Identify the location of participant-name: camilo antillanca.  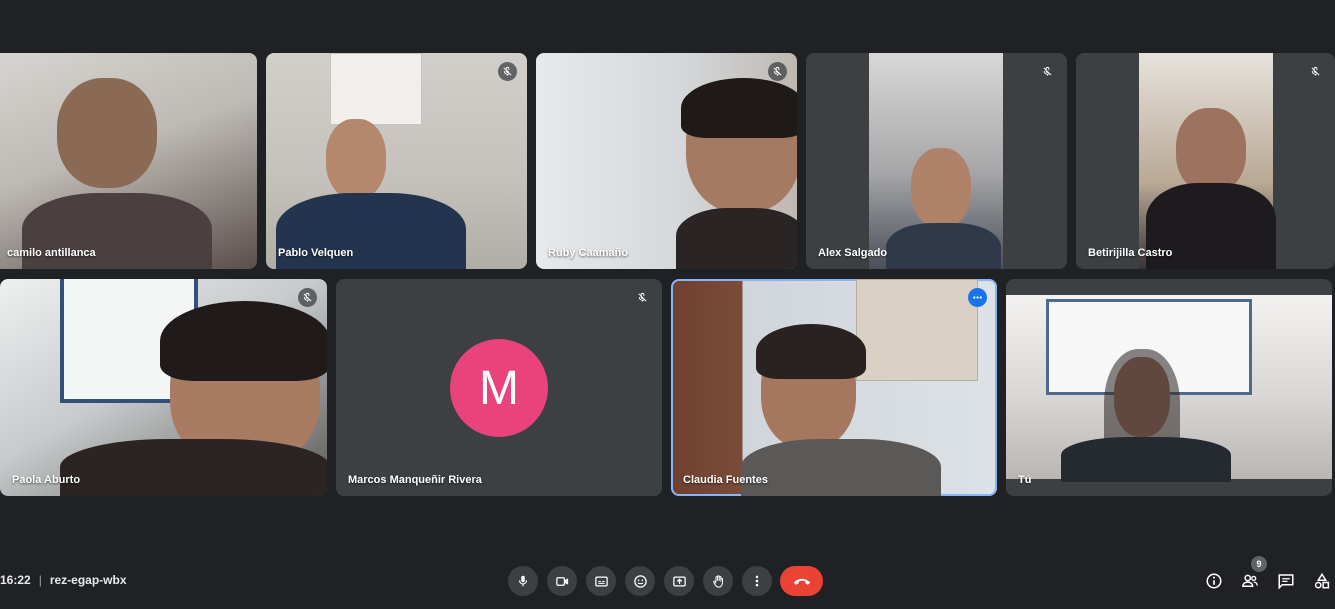
(51, 253).